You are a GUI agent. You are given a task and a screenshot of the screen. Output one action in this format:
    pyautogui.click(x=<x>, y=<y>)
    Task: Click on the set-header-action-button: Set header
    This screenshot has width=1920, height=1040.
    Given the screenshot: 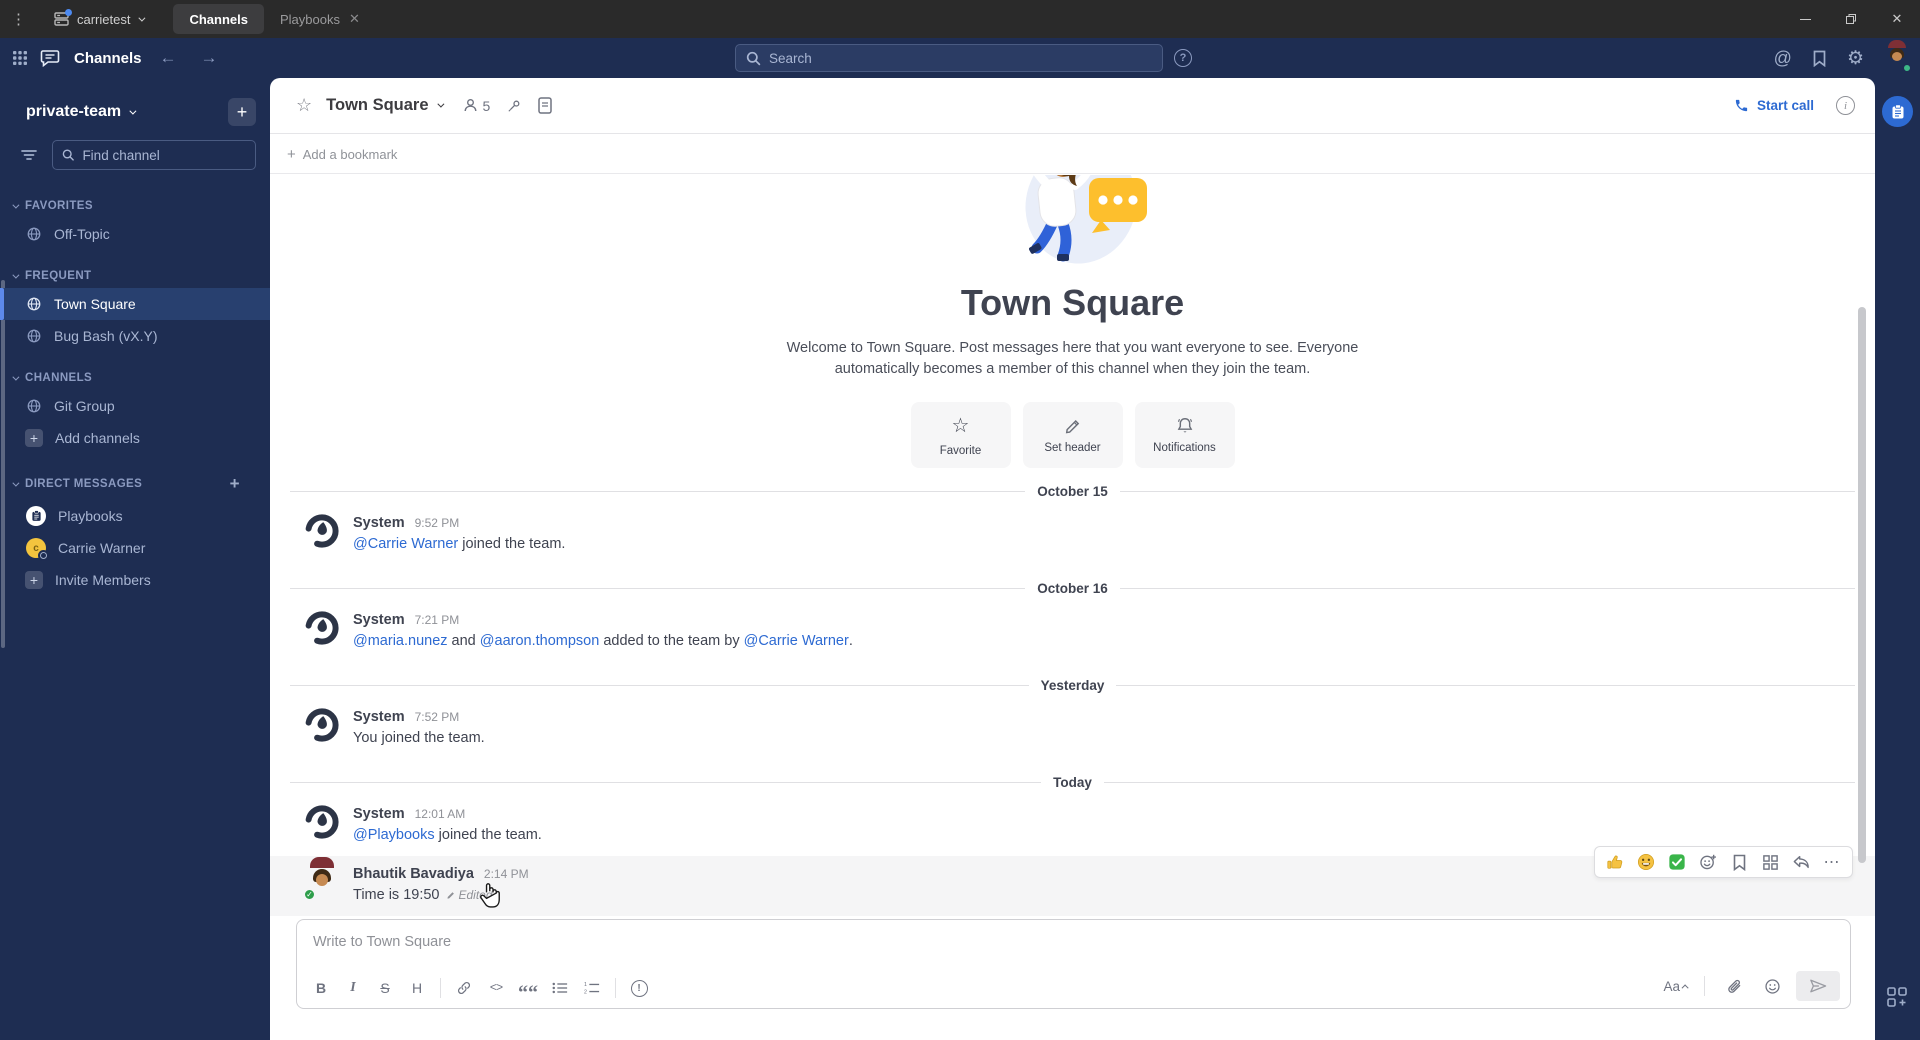 What is the action you would take?
    pyautogui.click(x=1072, y=435)
    